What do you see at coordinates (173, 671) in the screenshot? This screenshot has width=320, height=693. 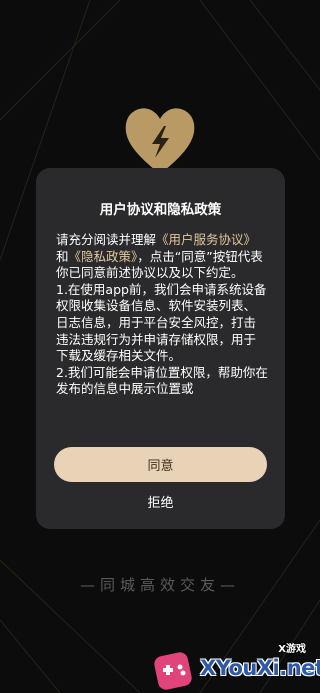 I see `gamepad-icon` at bounding box center [173, 671].